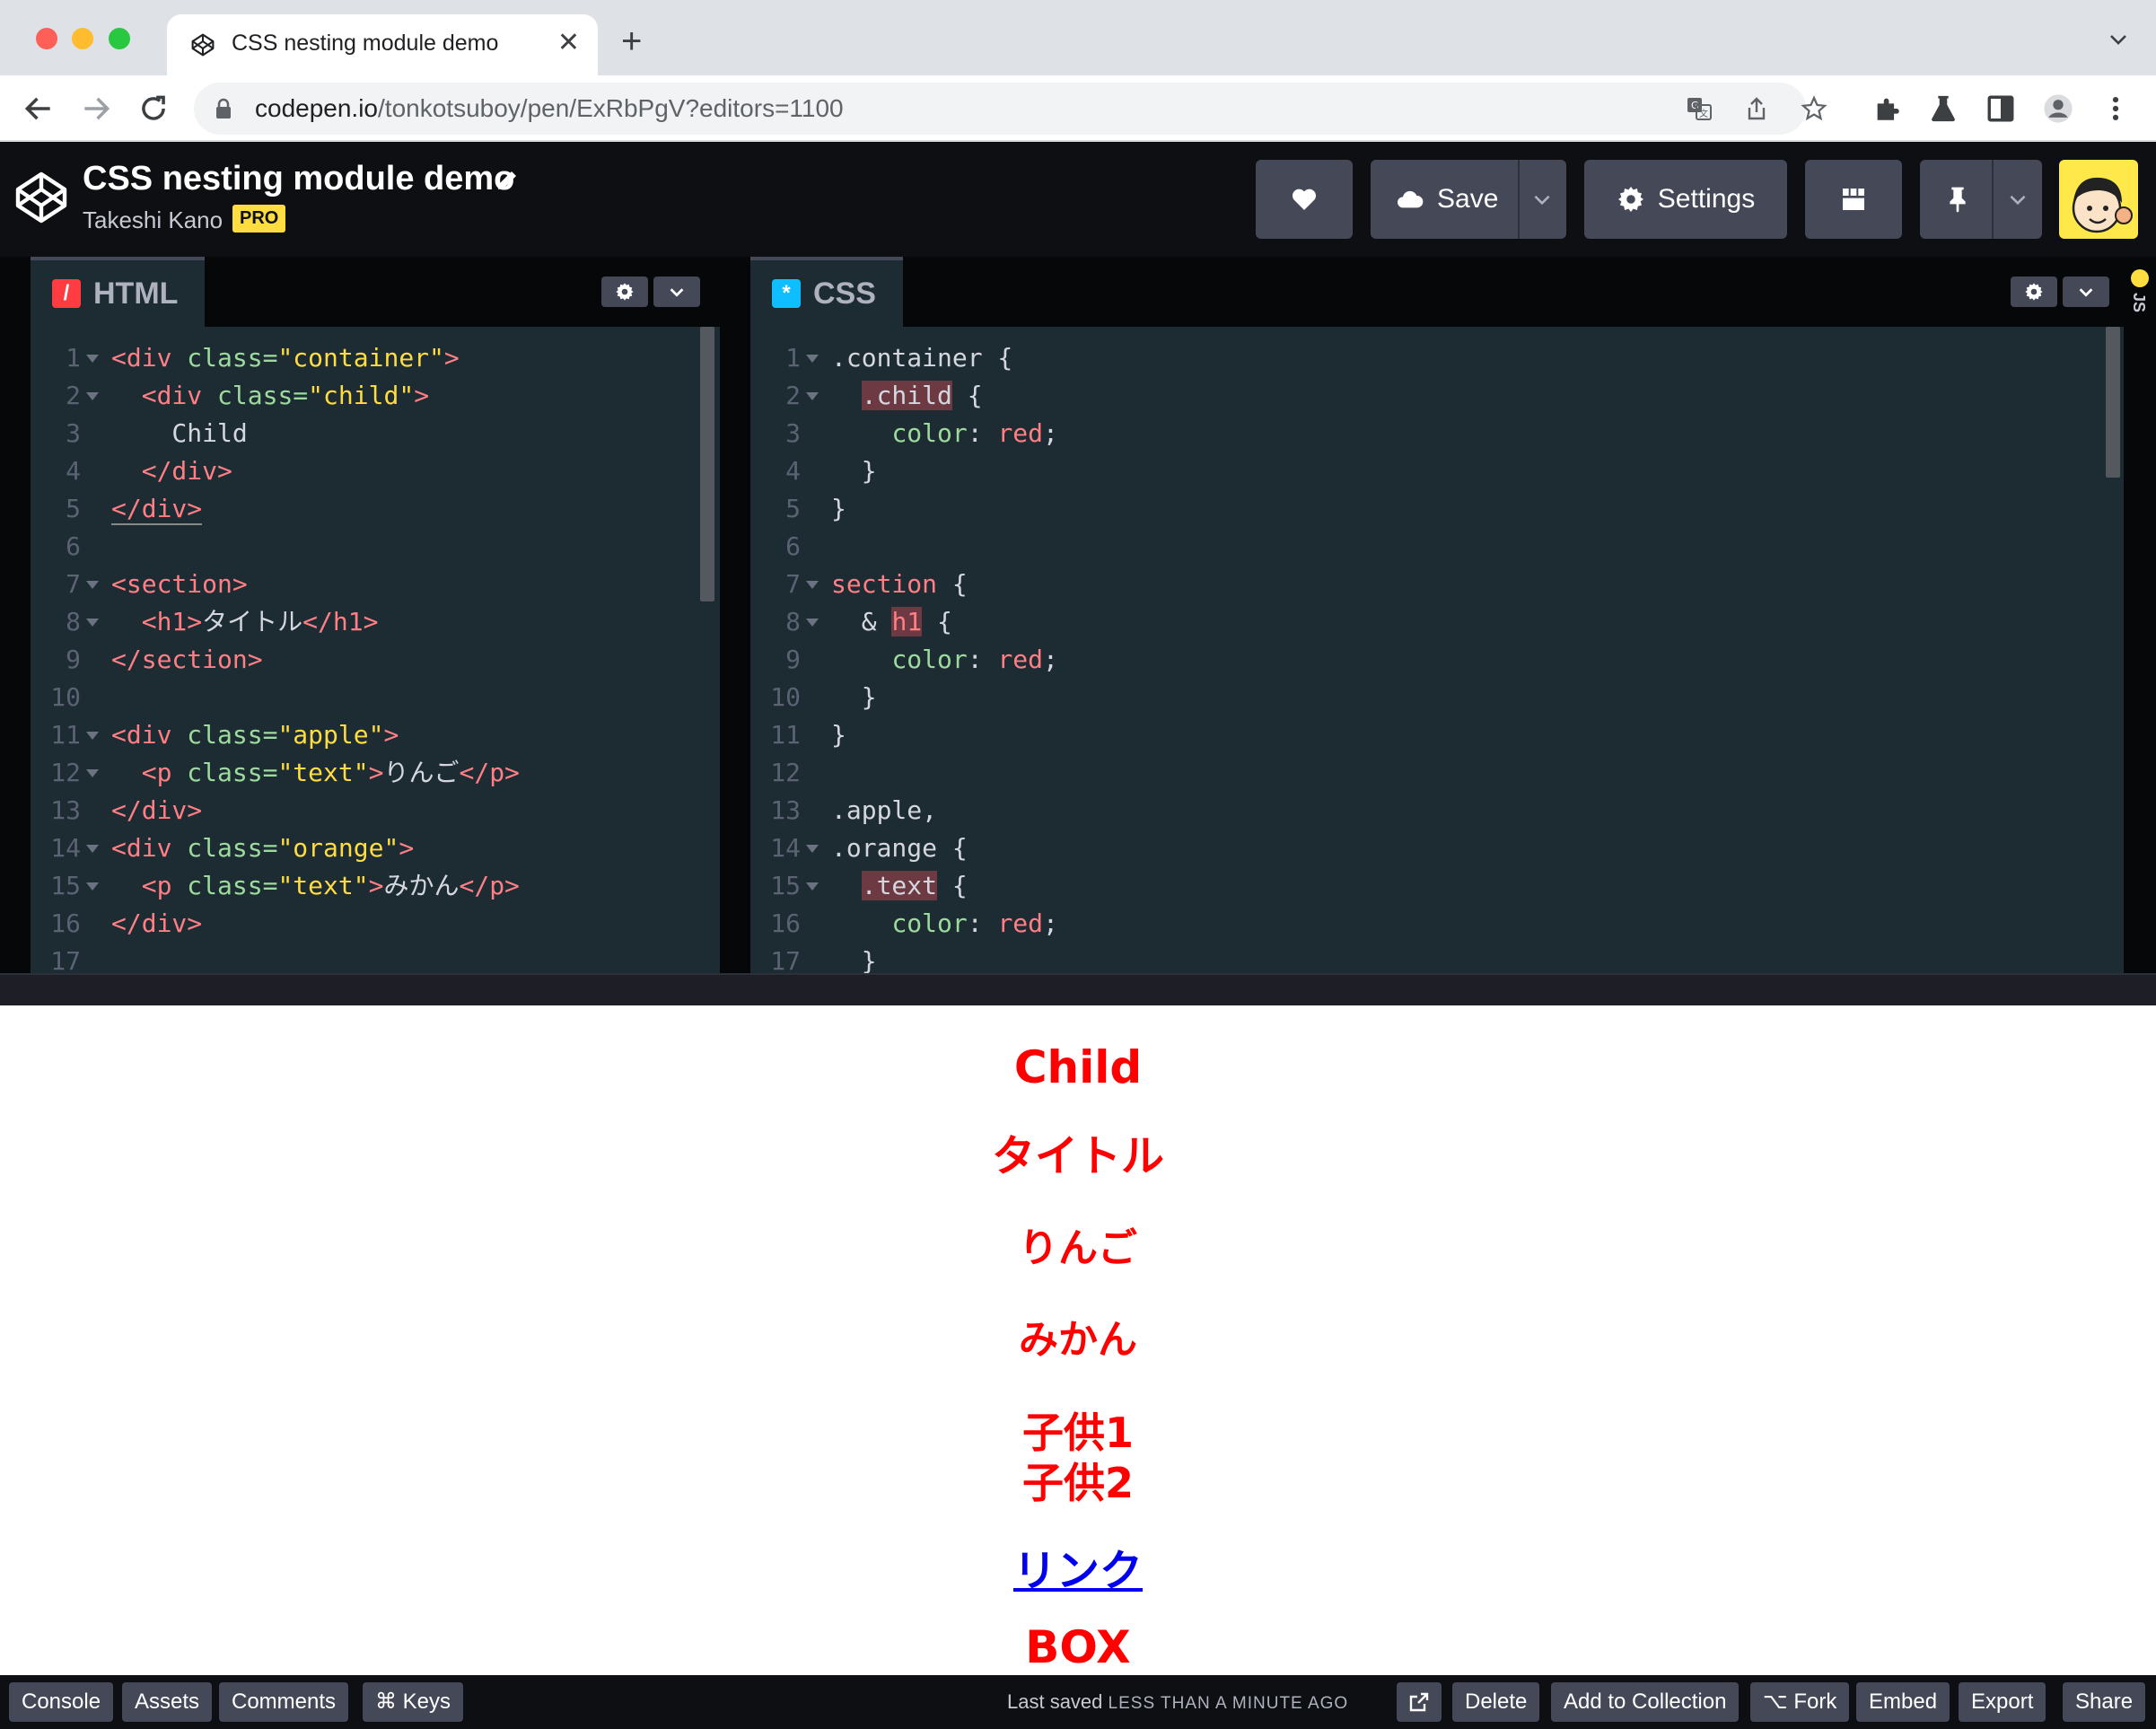 The height and width of the screenshot is (1729, 2156). Describe the element at coordinates (1437, 396) in the screenshot. I see `css-code-line: 2 .child {` at that location.